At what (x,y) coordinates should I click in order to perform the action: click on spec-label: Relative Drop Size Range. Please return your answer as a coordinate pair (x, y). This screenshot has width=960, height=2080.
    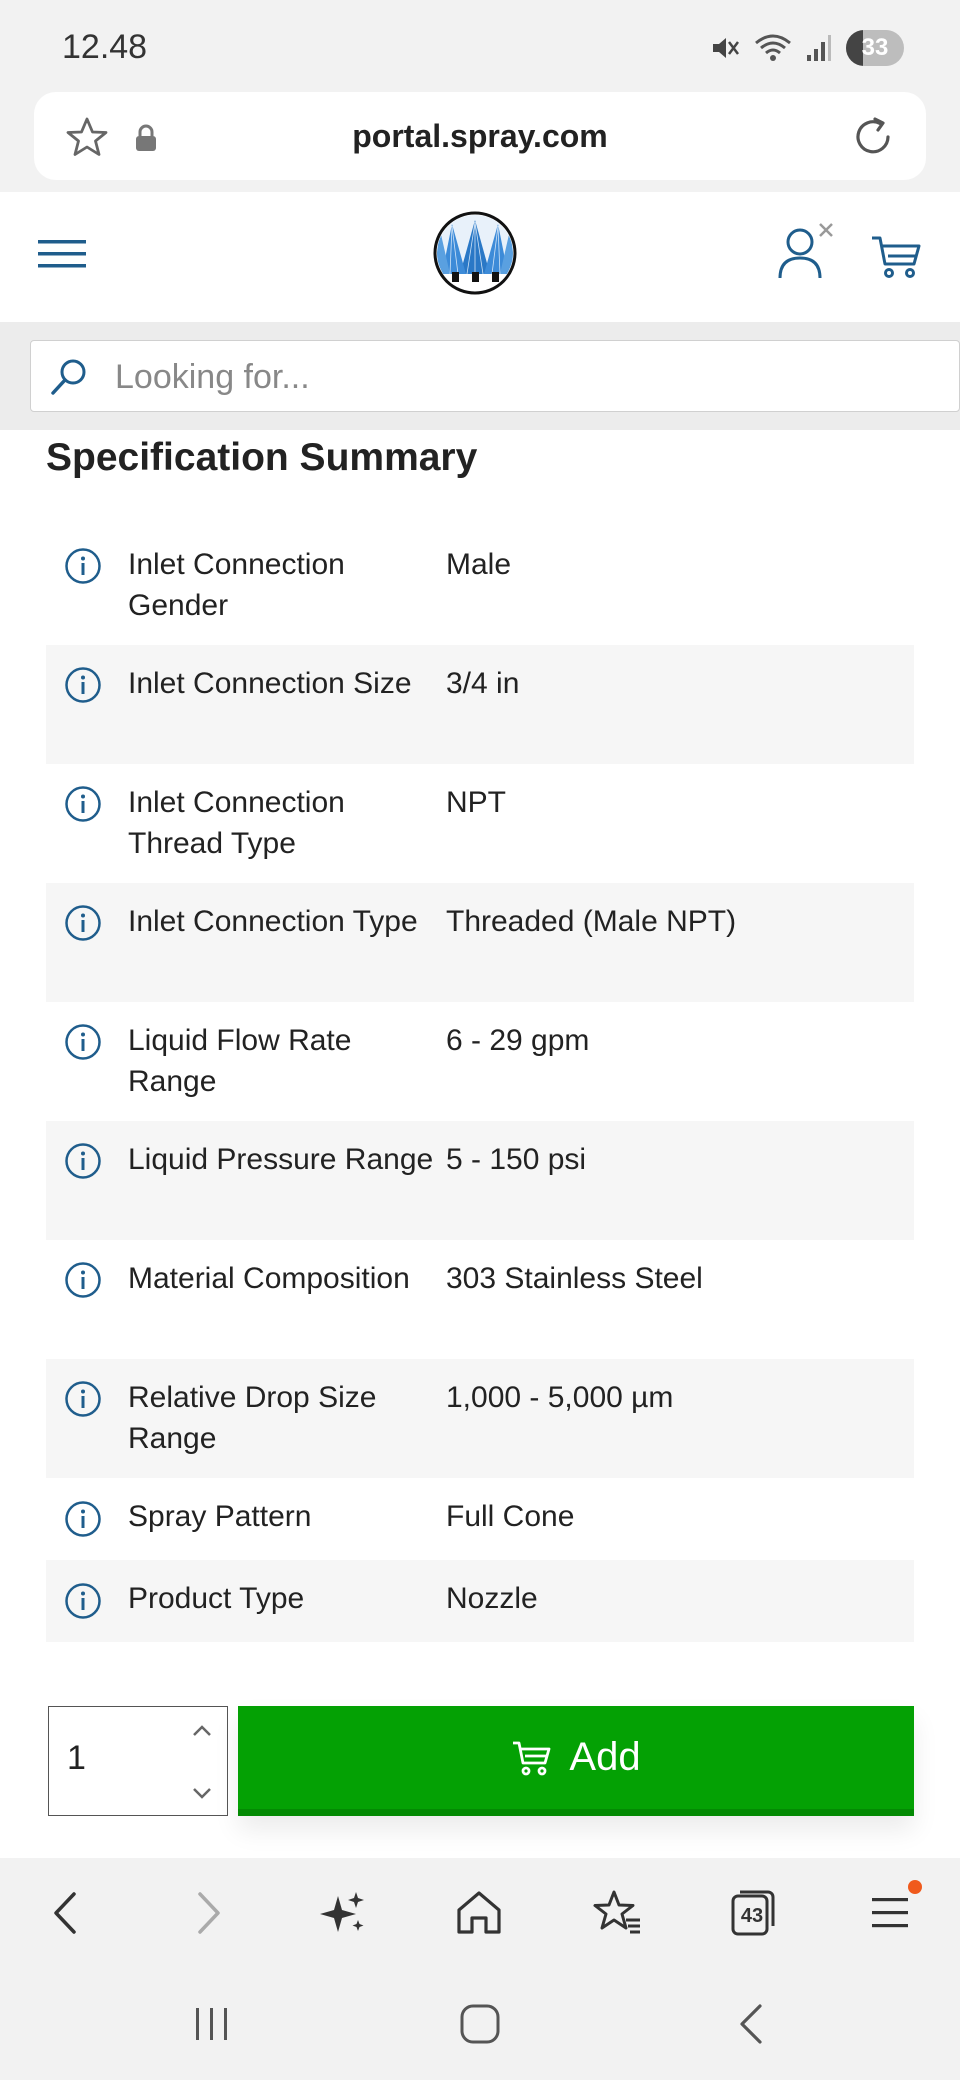
    Looking at the image, I should click on (252, 1418).